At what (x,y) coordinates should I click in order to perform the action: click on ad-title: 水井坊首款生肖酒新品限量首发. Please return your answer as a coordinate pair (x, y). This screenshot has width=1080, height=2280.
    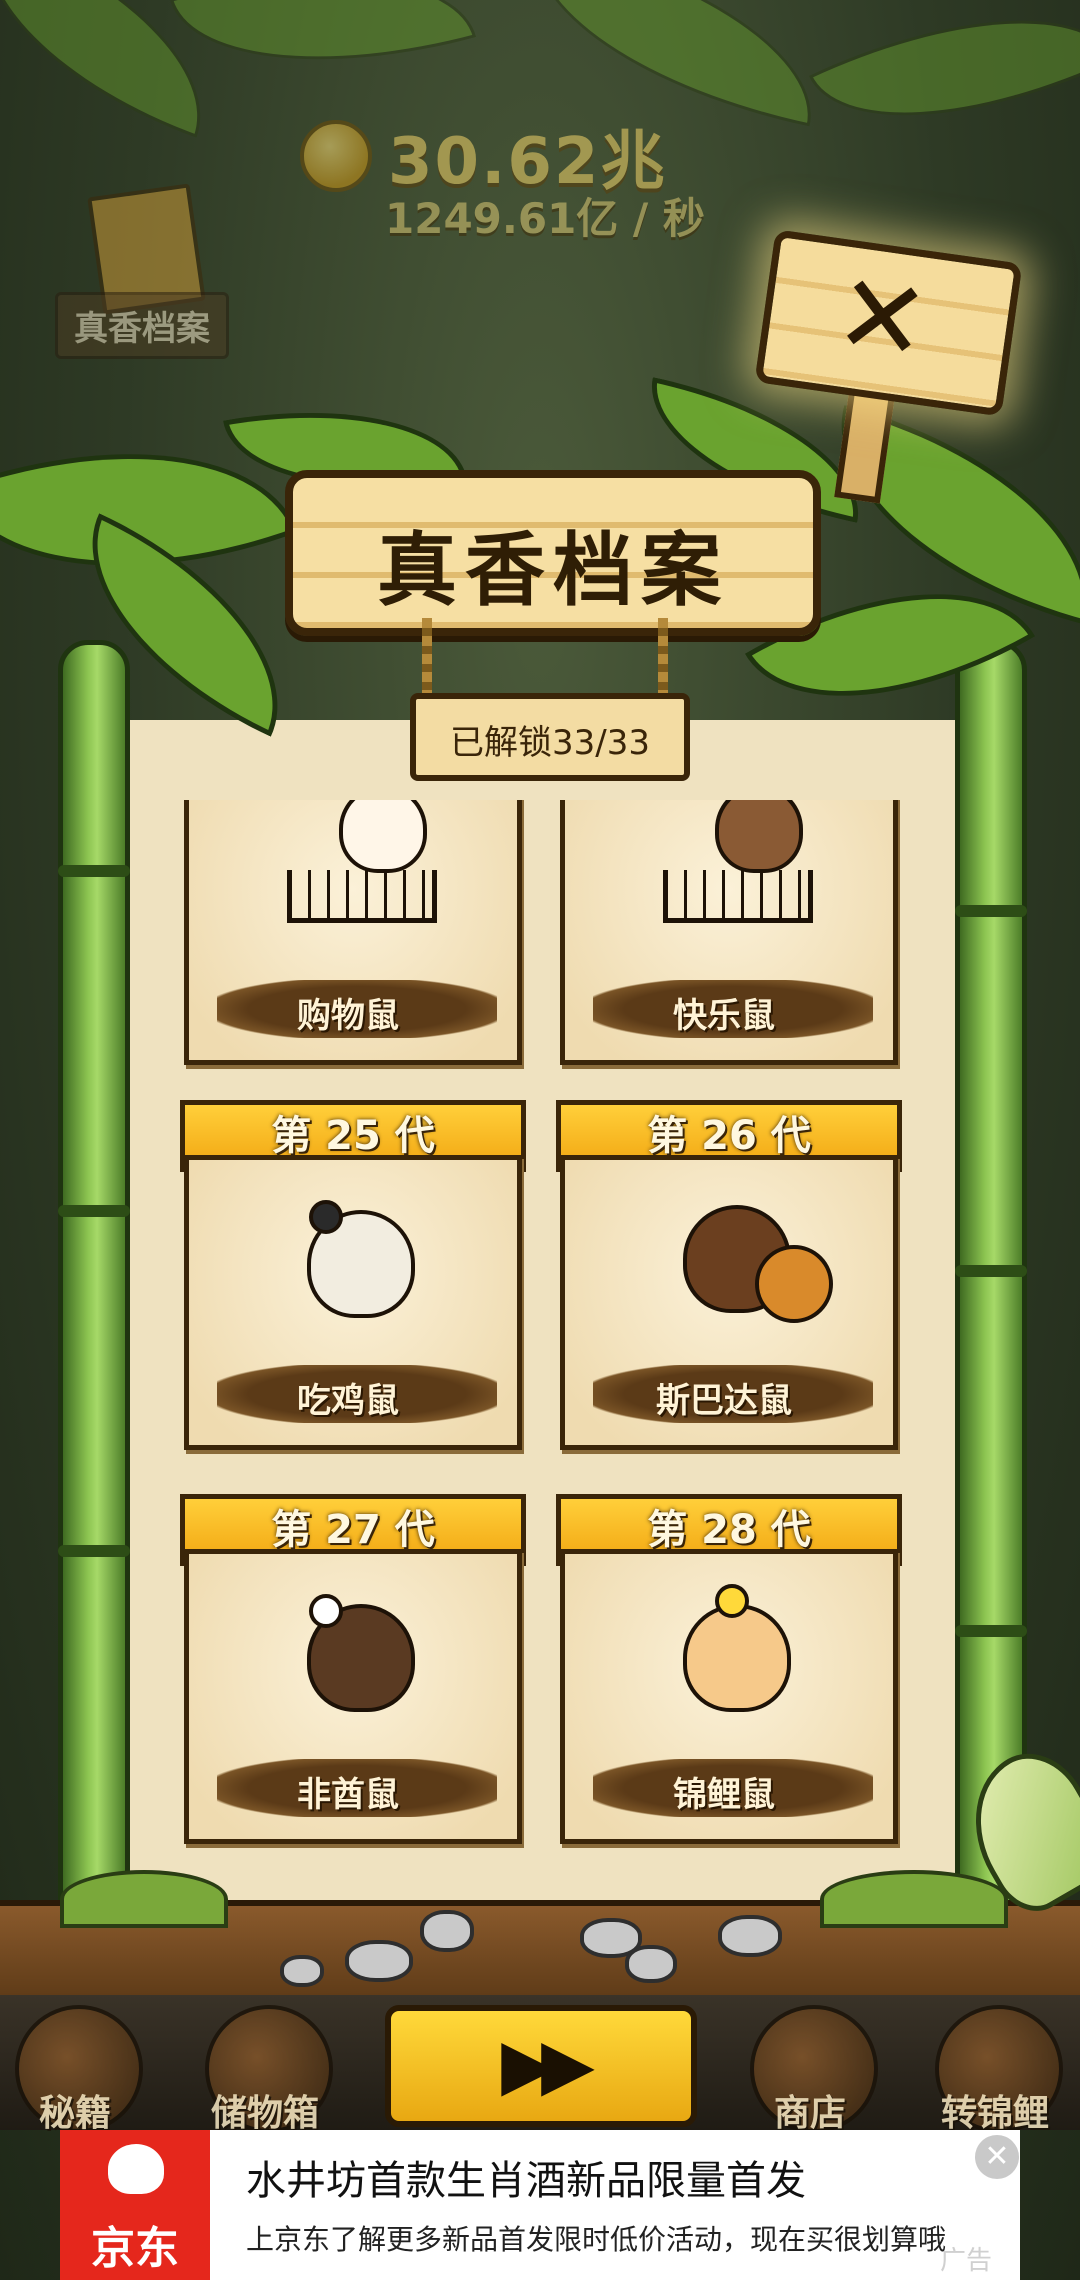
    Looking at the image, I should click on (526, 2181).